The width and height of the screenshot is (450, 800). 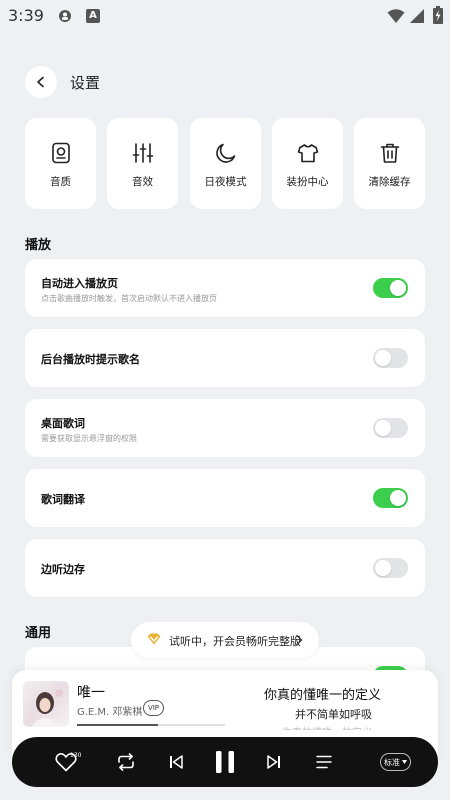 I want to click on tile-sound-effects: 音效, so click(x=142, y=163).